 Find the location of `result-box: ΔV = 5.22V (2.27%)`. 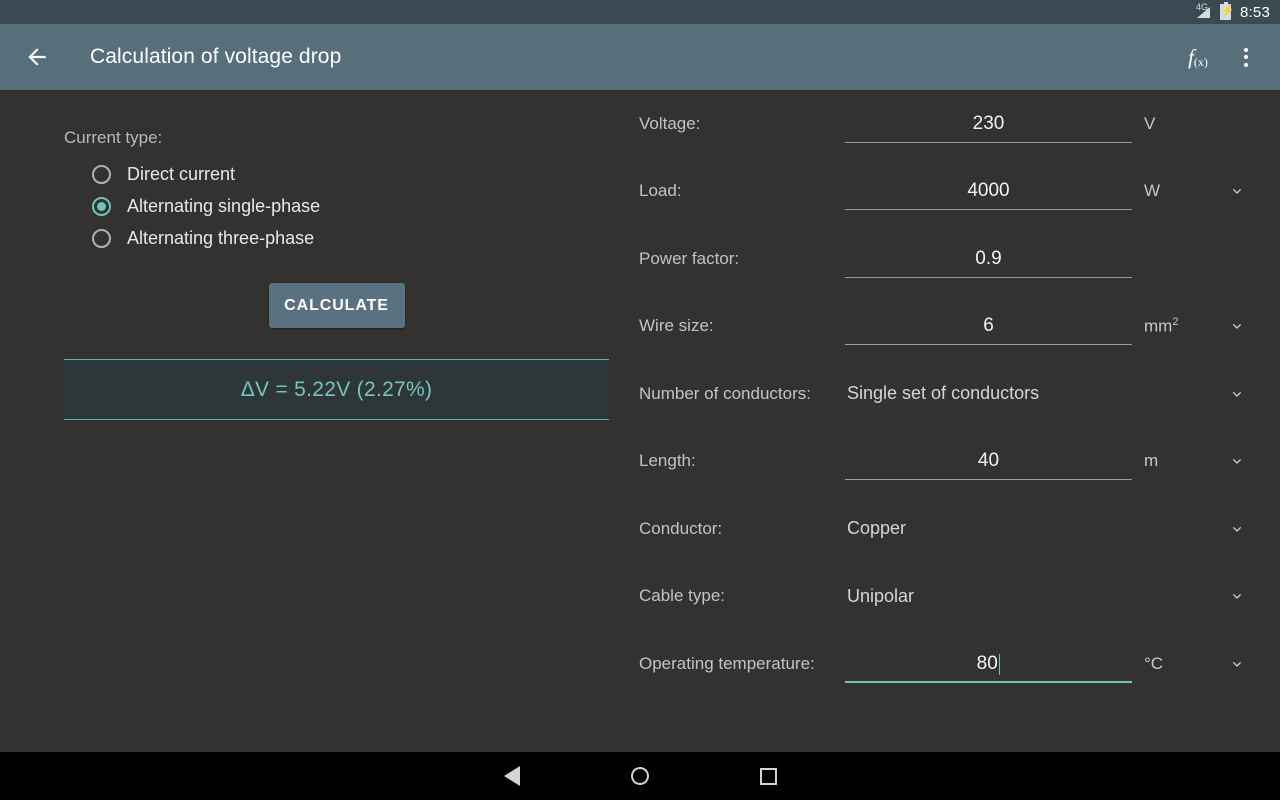

result-box: ΔV = 5.22V (2.27%) is located at coordinates (336, 389).